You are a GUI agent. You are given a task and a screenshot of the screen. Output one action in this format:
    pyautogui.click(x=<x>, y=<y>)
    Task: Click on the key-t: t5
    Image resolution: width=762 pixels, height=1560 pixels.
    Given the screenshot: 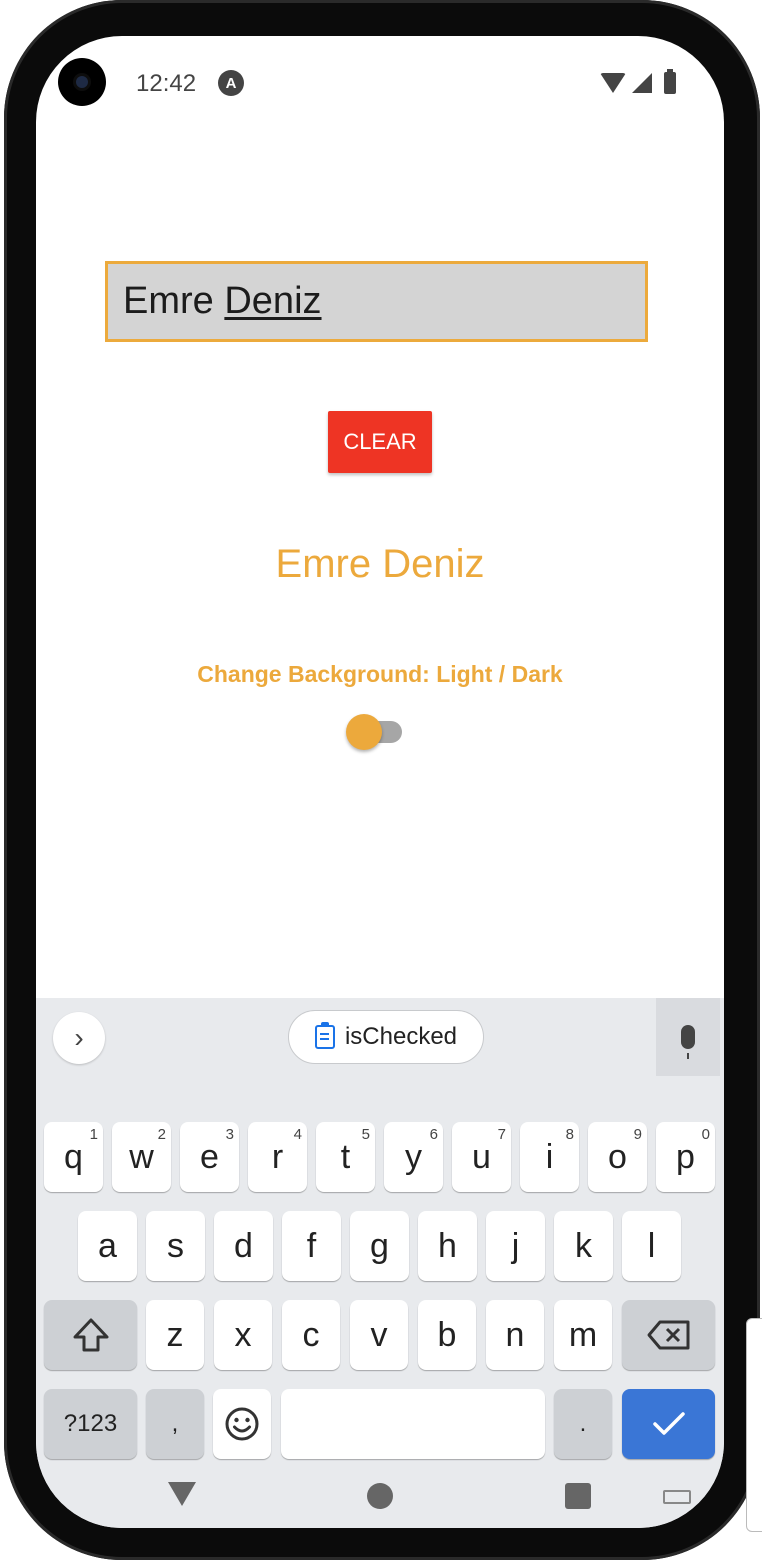 What is the action you would take?
    pyautogui.click(x=345, y=1157)
    